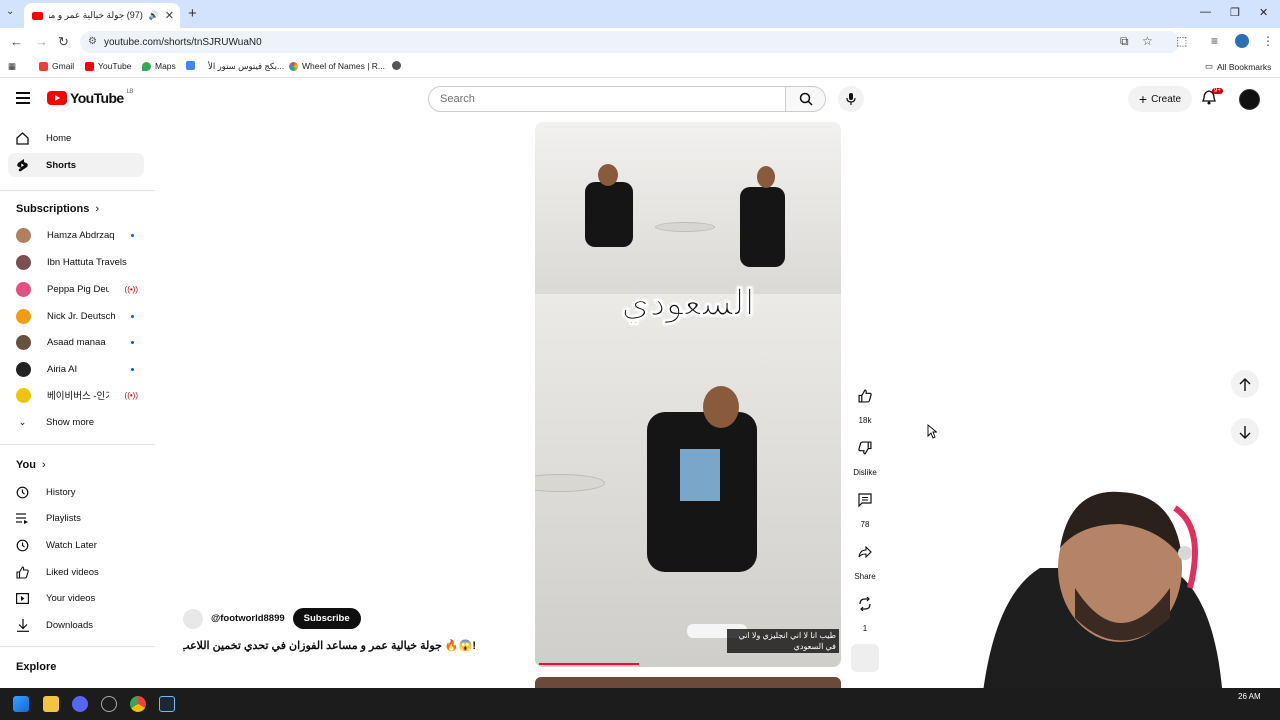 This screenshot has height=720, width=1280. Describe the element at coordinates (31, 465) in the screenshot. I see `you-heading: You ›` at that location.